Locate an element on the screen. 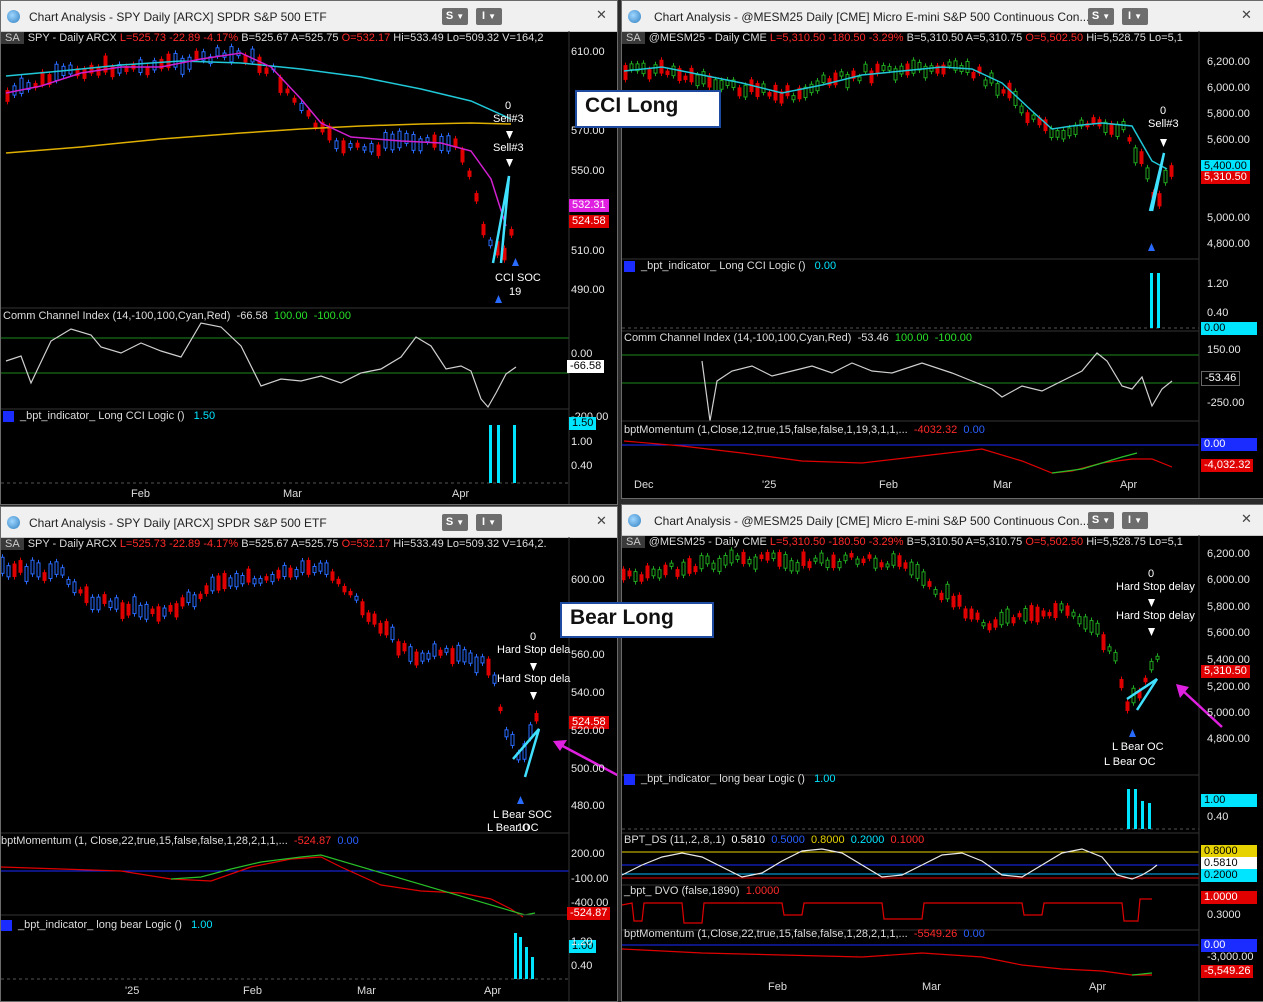 This screenshot has height=1002, width=1263. price-axis-label: 5,800.00 is located at coordinates (1228, 114).